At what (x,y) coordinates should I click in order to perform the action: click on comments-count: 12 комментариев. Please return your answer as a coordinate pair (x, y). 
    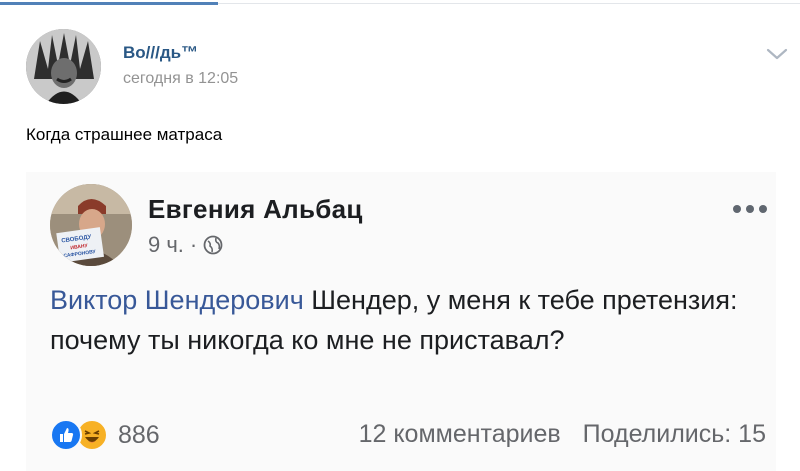
    Looking at the image, I should click on (459, 434).